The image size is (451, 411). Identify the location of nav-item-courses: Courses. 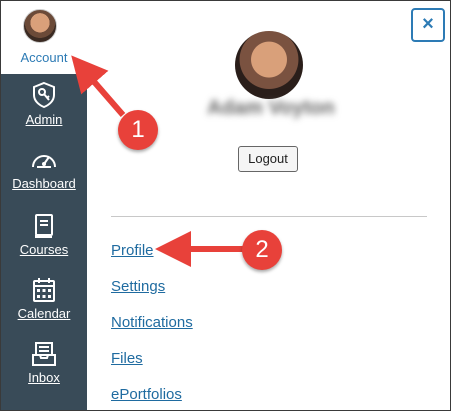
(44, 235).